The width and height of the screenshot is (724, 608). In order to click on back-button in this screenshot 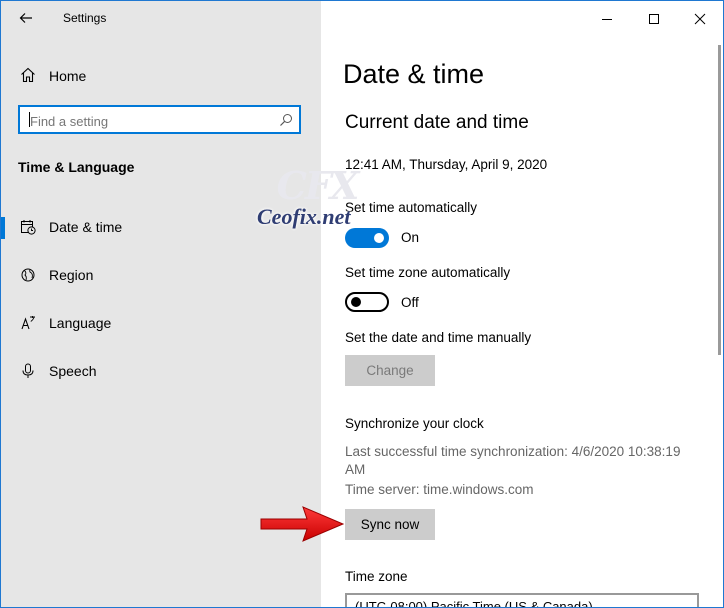, I will do `click(26, 18)`.